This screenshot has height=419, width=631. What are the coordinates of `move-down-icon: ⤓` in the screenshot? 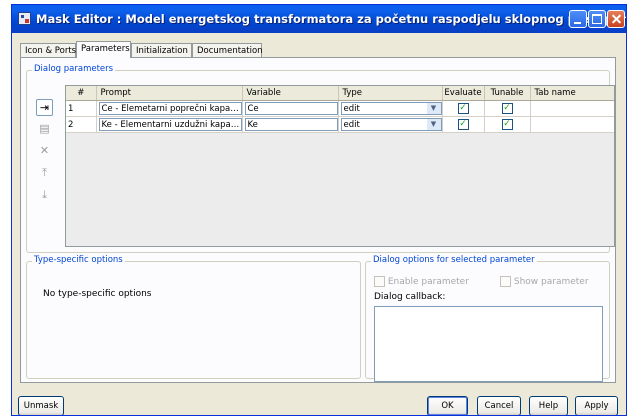 It's located at (44, 194).